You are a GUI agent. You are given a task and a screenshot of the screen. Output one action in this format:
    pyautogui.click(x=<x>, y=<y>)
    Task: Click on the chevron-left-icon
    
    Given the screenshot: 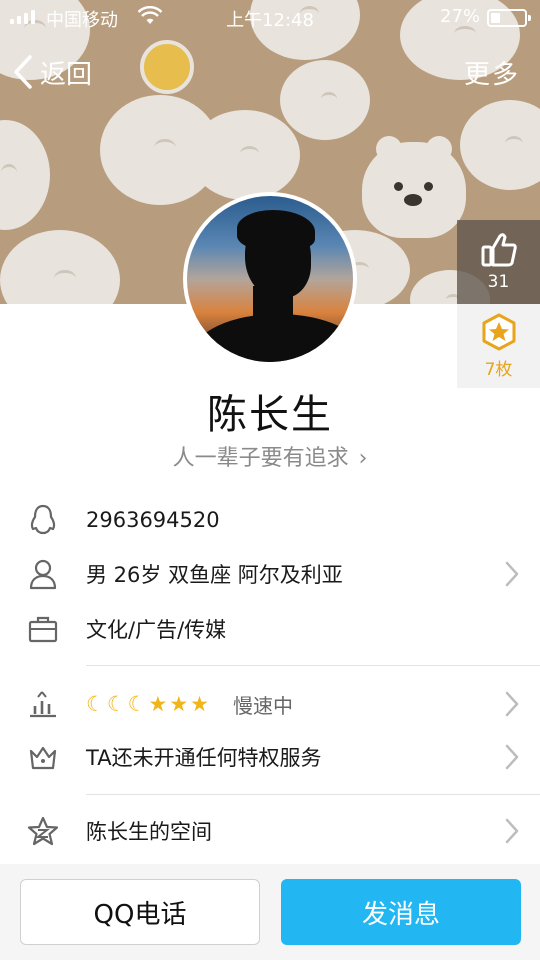 What is the action you would take?
    pyautogui.click(x=23, y=72)
    